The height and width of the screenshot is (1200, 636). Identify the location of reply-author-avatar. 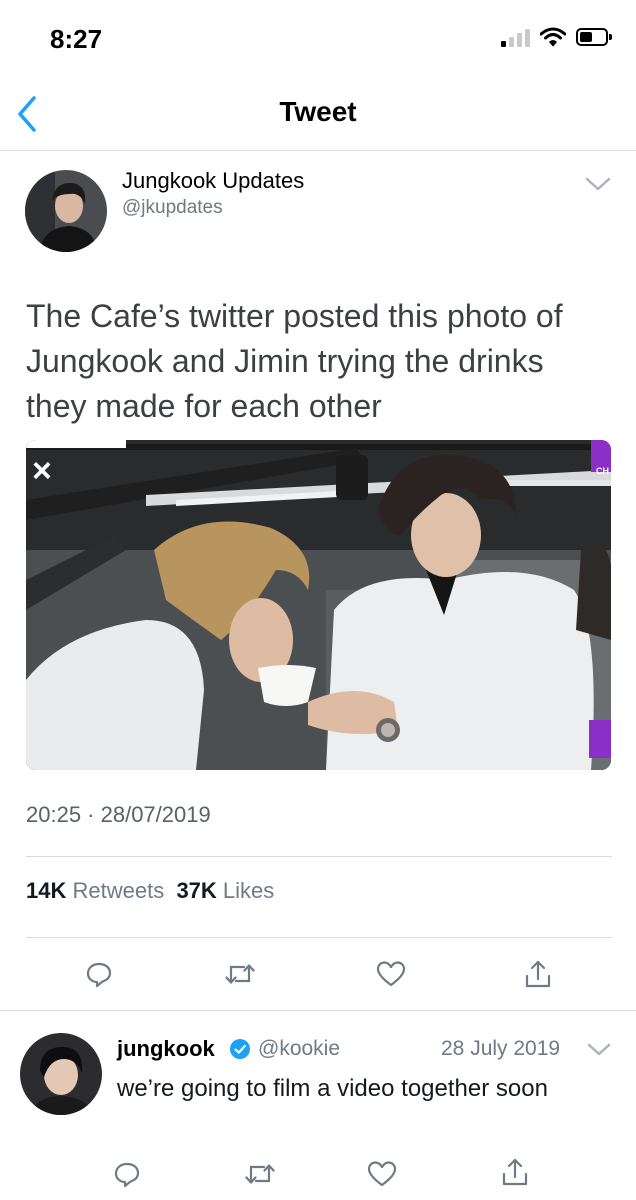
(61, 1074).